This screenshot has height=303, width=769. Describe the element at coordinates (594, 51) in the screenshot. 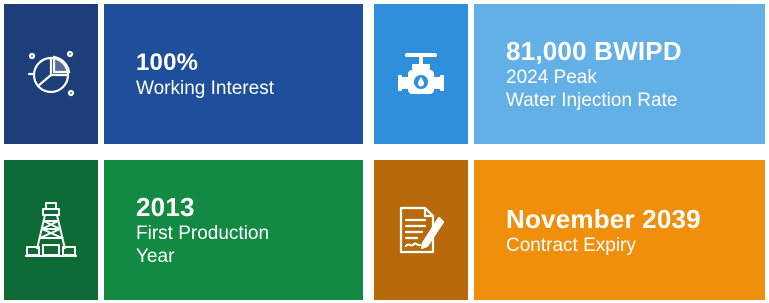

I see `stat-value: 81,000 BWIPD` at that location.